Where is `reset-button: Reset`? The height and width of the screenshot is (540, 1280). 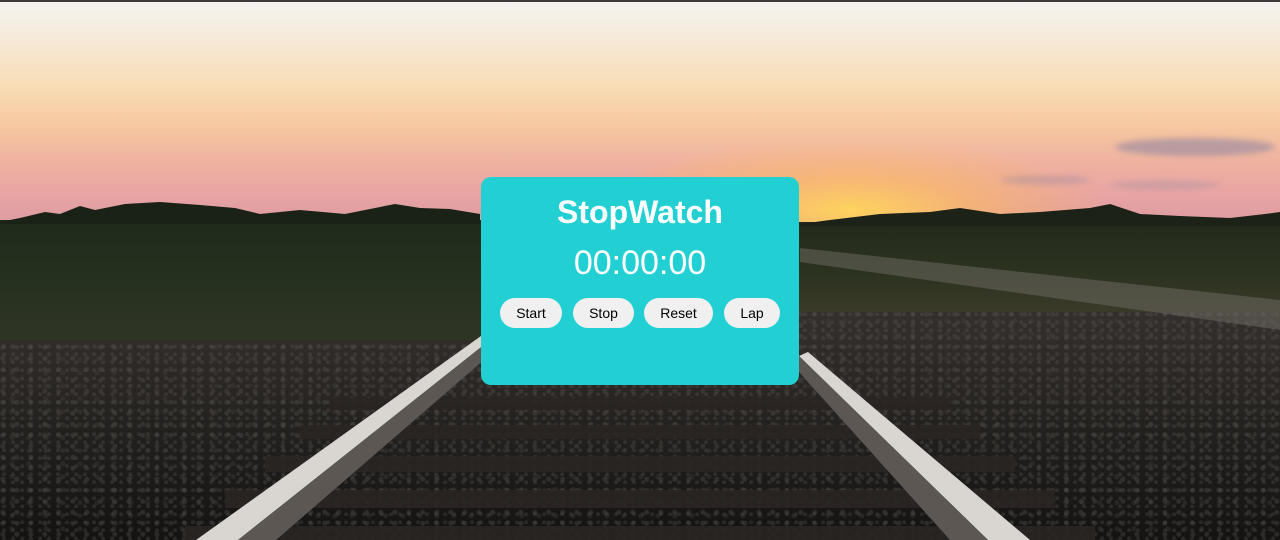 reset-button: Reset is located at coordinates (678, 313).